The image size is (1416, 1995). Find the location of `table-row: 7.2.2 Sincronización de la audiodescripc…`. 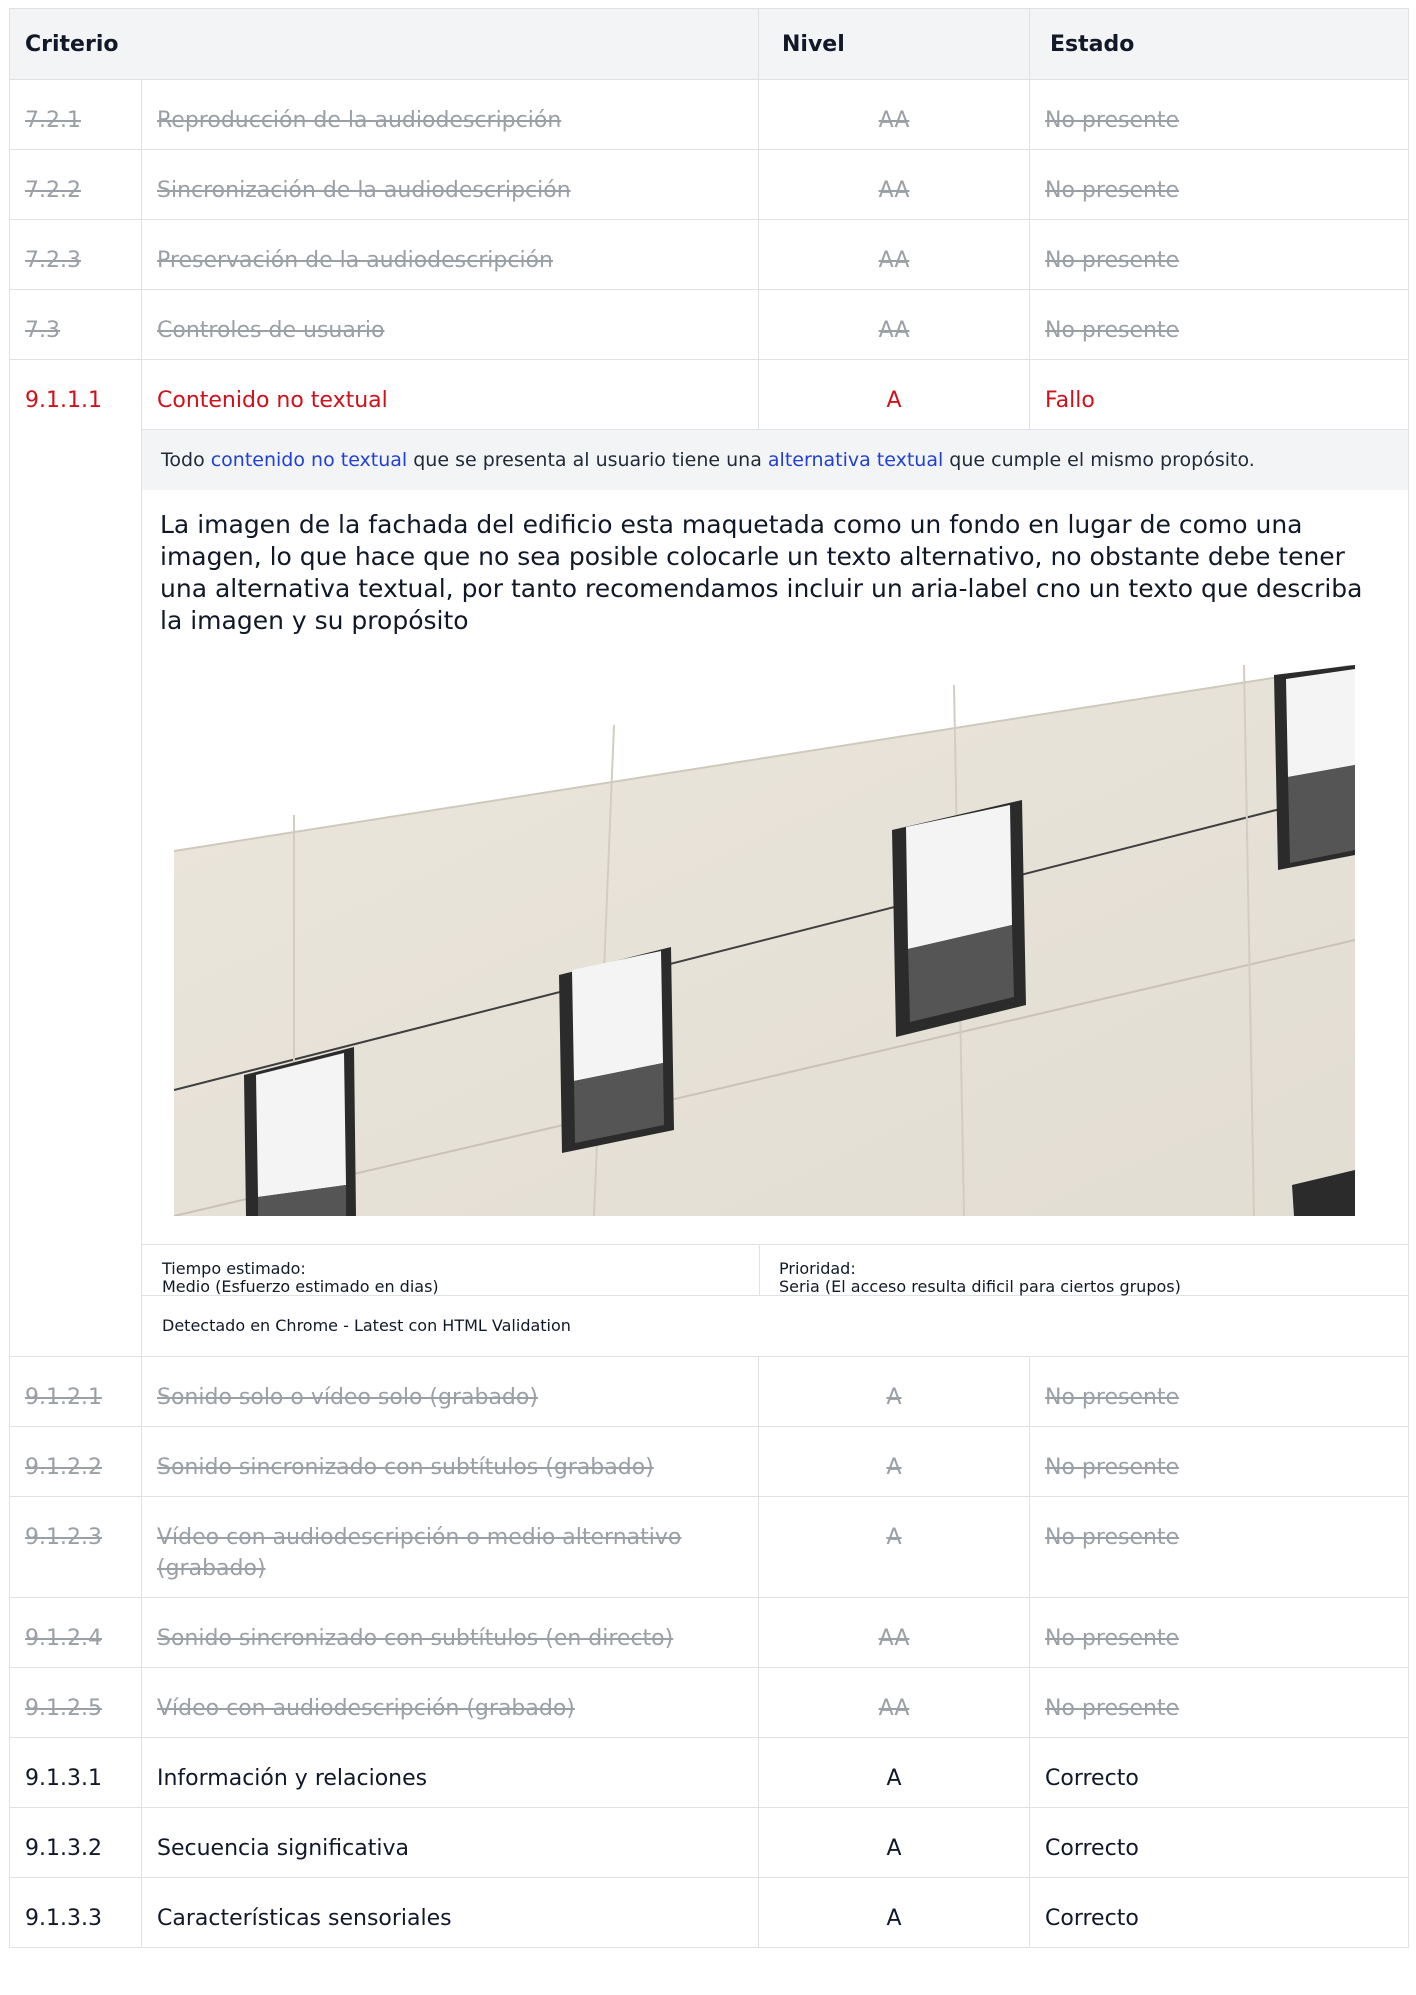

table-row: 7.2.2 Sincronización de la audiodescripc… is located at coordinates (709, 184).